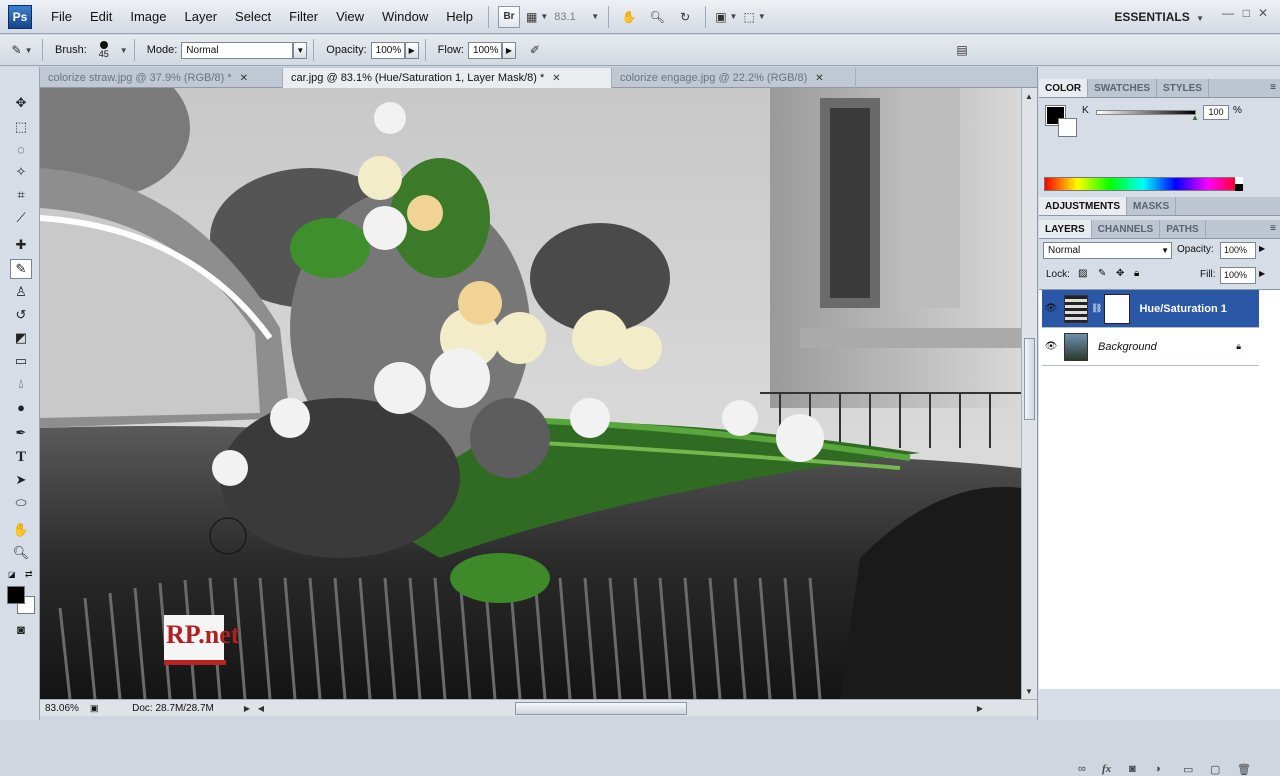 The height and width of the screenshot is (776, 1280). I want to click on hand-tool: ✋, so click(21, 530).